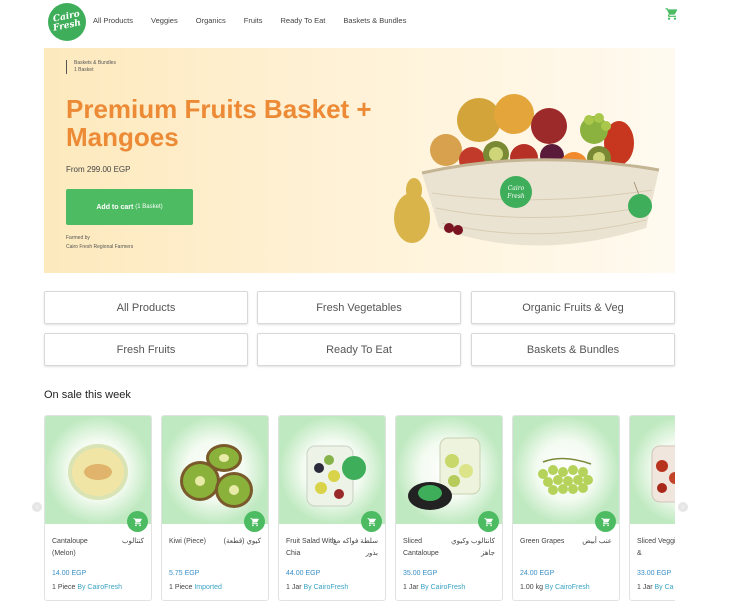 The width and height of the screenshot is (741, 616). Describe the element at coordinates (84, 70) in the screenshot. I see `breadcrumb-count: 1 Basket` at that location.